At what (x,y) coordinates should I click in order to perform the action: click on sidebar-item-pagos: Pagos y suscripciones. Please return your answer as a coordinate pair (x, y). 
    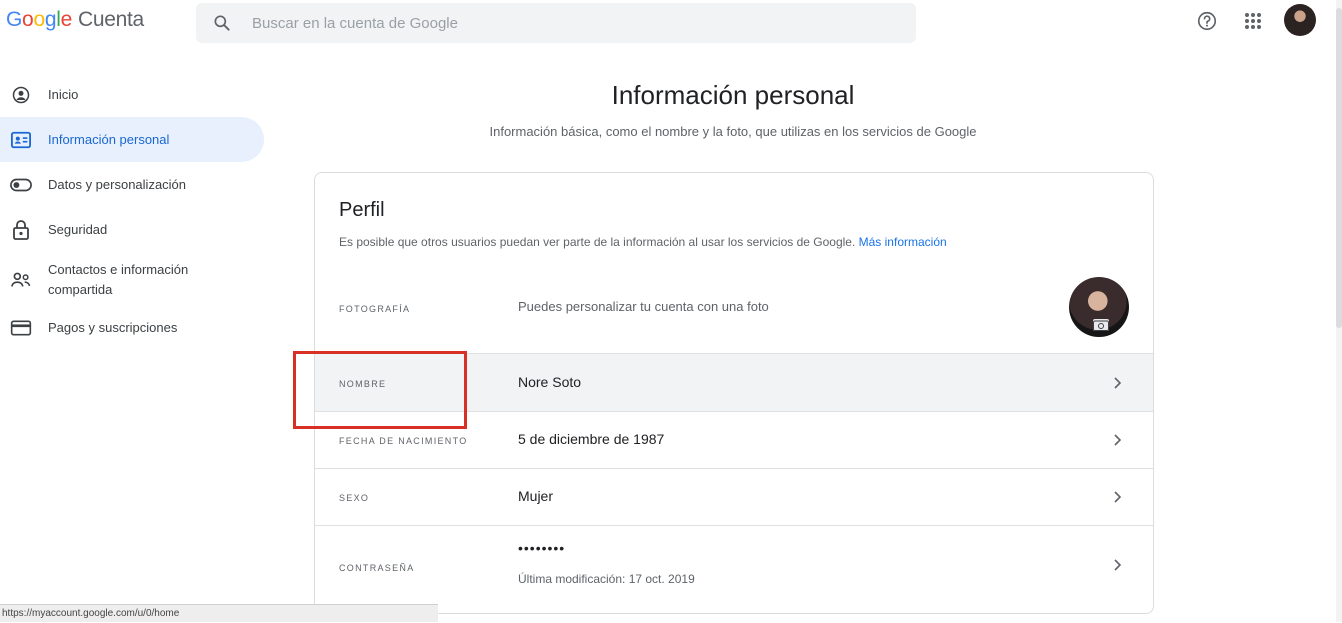
    Looking at the image, I should click on (132, 328).